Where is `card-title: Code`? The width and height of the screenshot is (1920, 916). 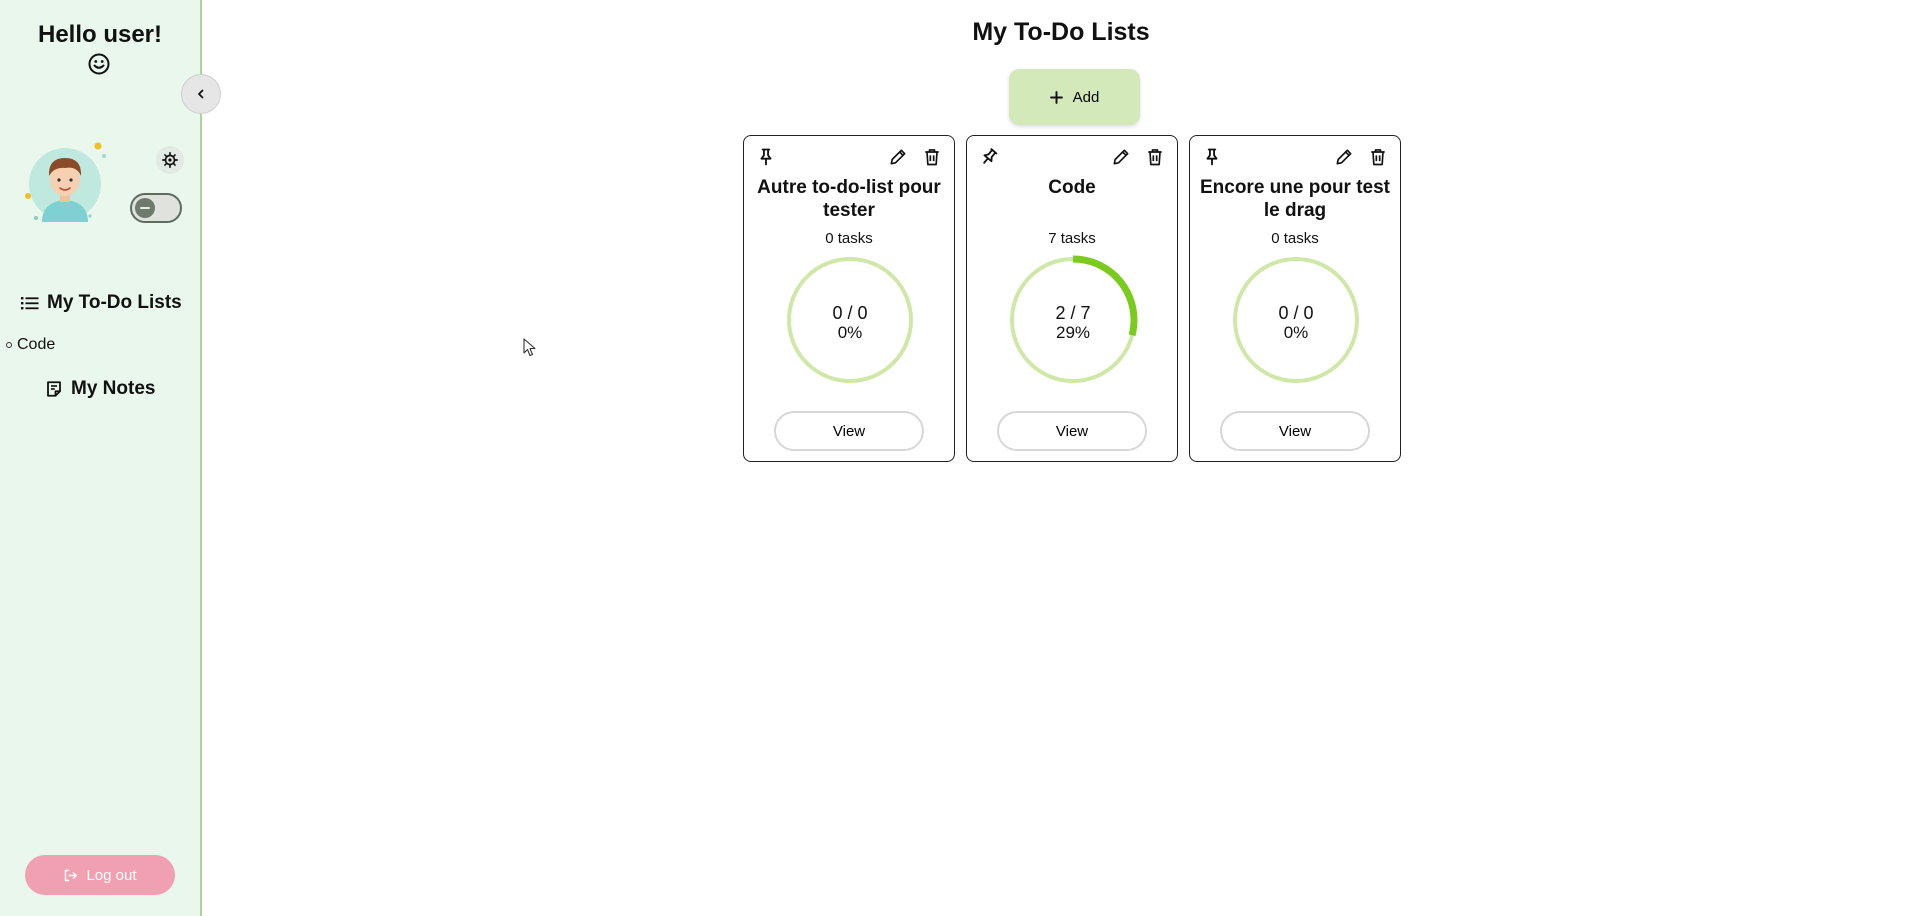 card-title: Code is located at coordinates (1072, 187).